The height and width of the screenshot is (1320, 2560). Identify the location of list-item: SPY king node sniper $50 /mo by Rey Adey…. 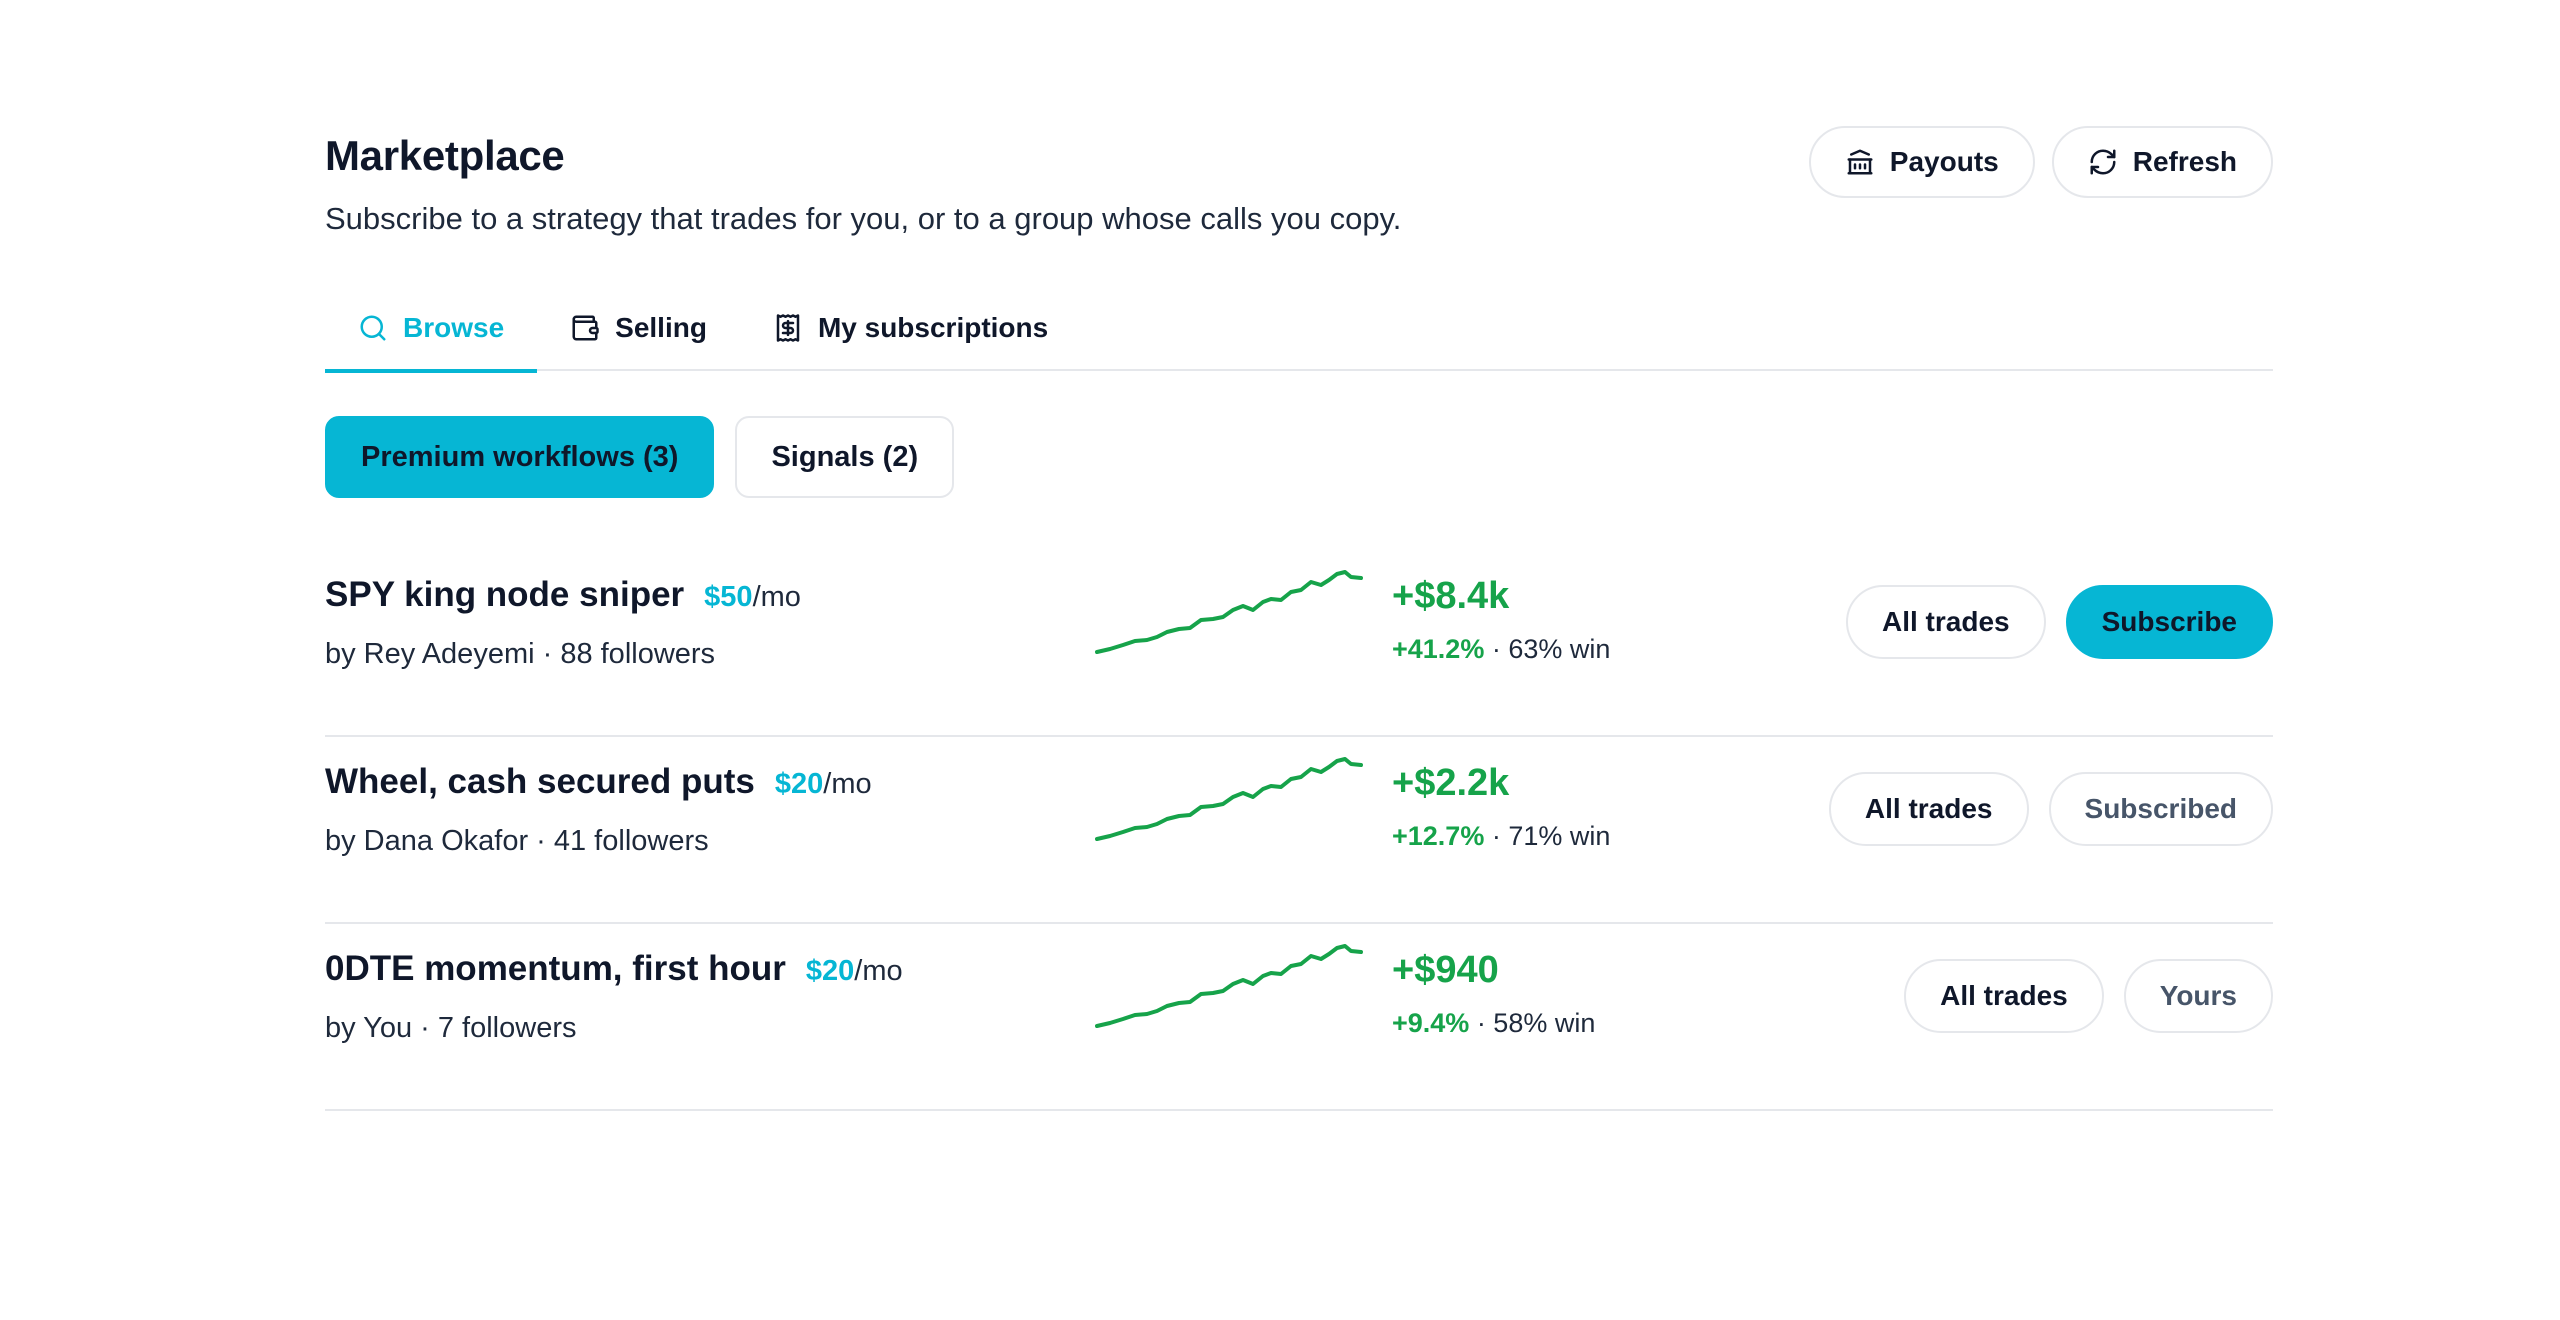
(1299, 643).